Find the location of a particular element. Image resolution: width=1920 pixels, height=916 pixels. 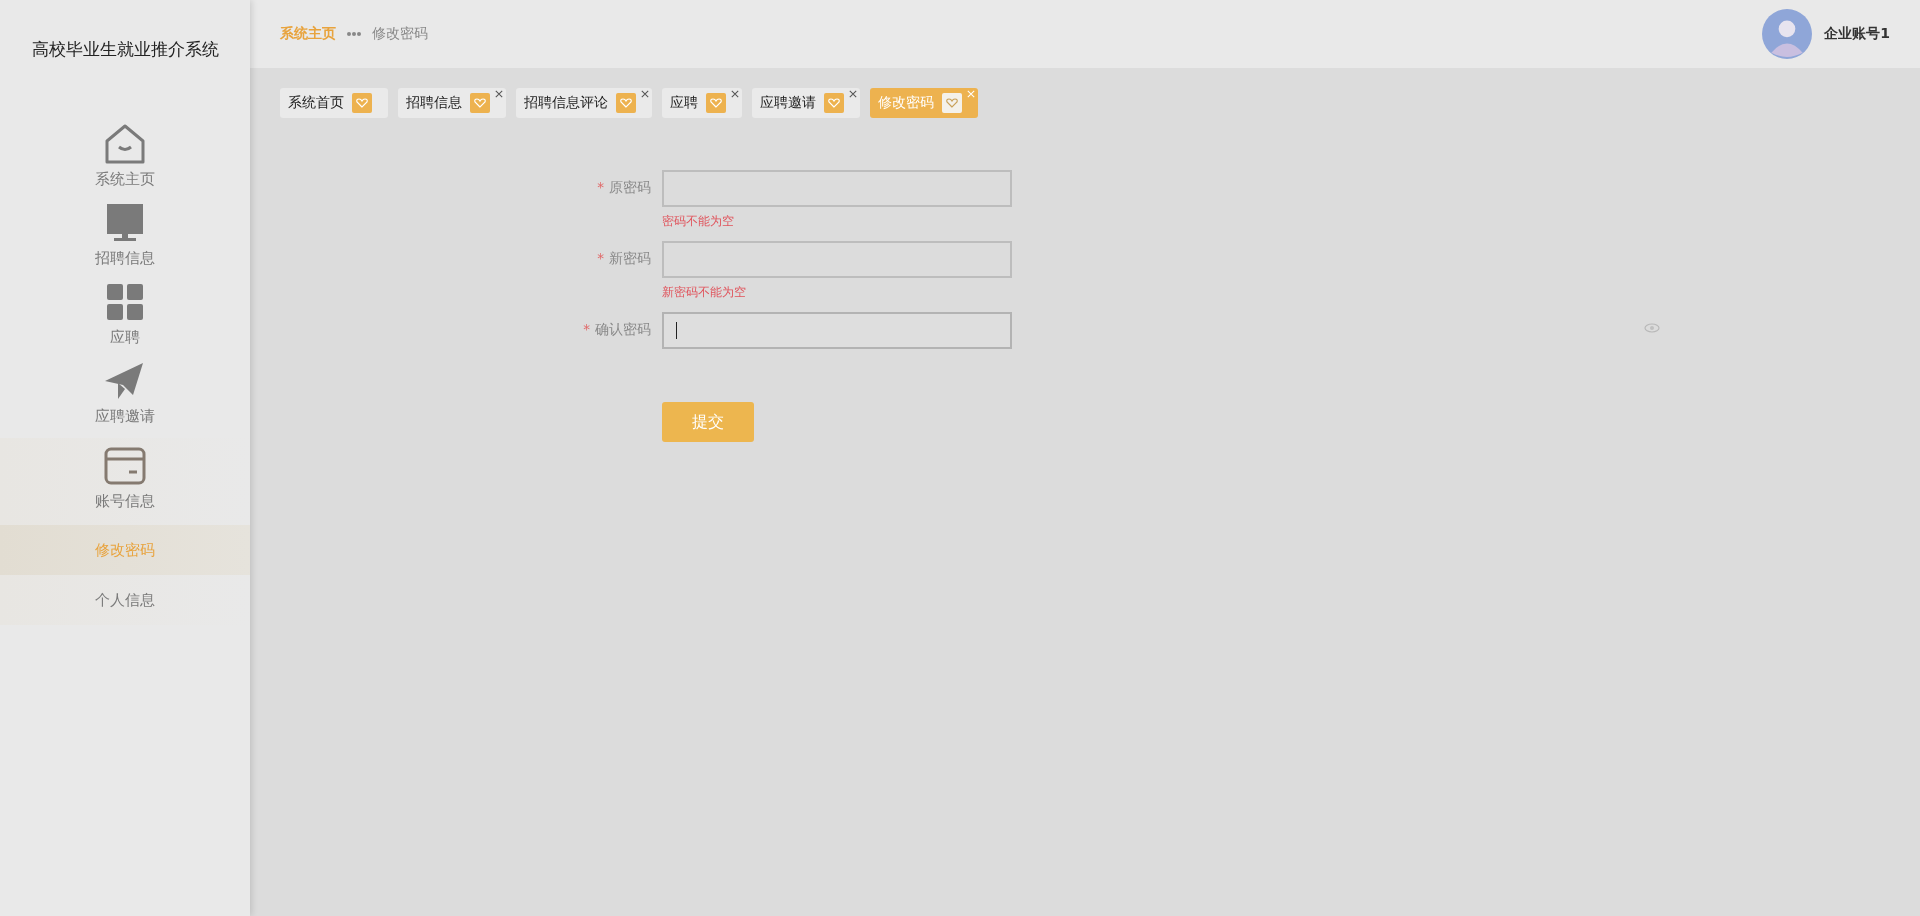

avatar-icon is located at coordinates (1787, 34).